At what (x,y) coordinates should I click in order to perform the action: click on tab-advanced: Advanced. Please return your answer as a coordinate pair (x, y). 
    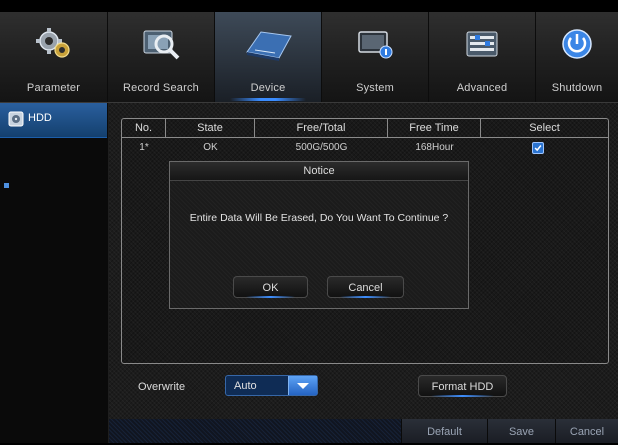
    Looking at the image, I should click on (482, 57).